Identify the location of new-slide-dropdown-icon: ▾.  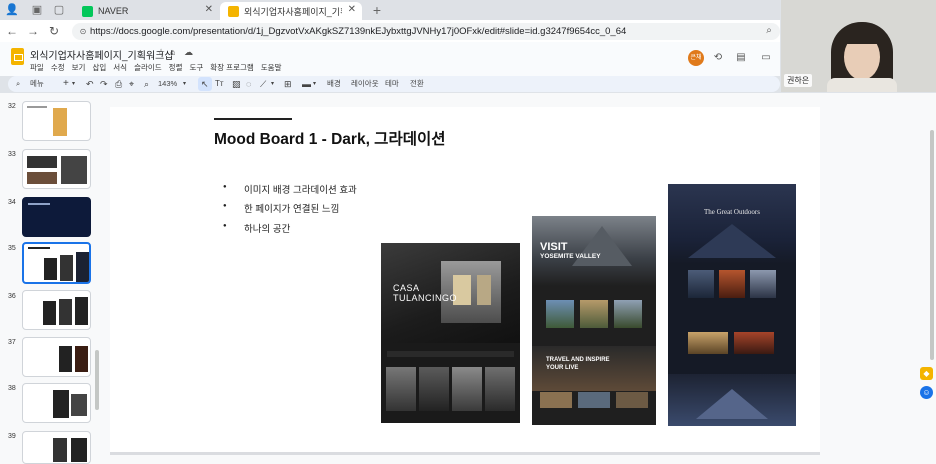
(73, 84).